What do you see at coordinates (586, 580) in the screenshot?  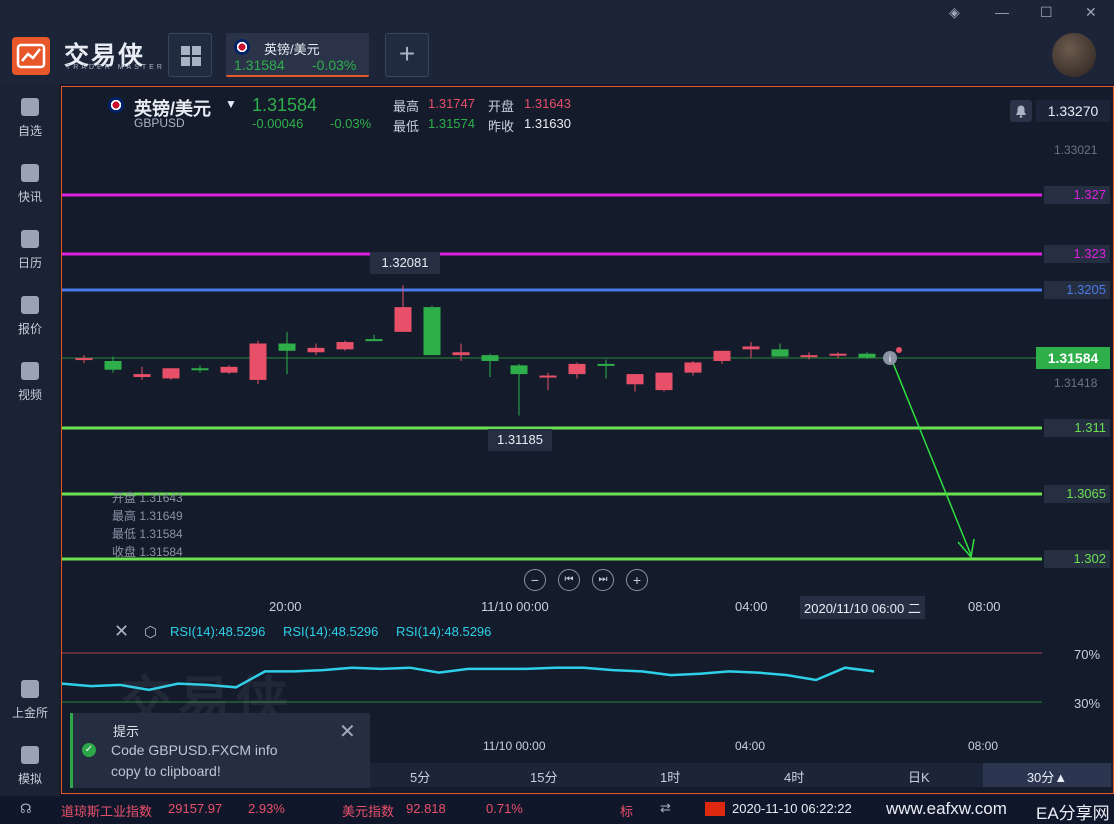 I see `chart-controls: − ⏮ ⏭ +` at bounding box center [586, 580].